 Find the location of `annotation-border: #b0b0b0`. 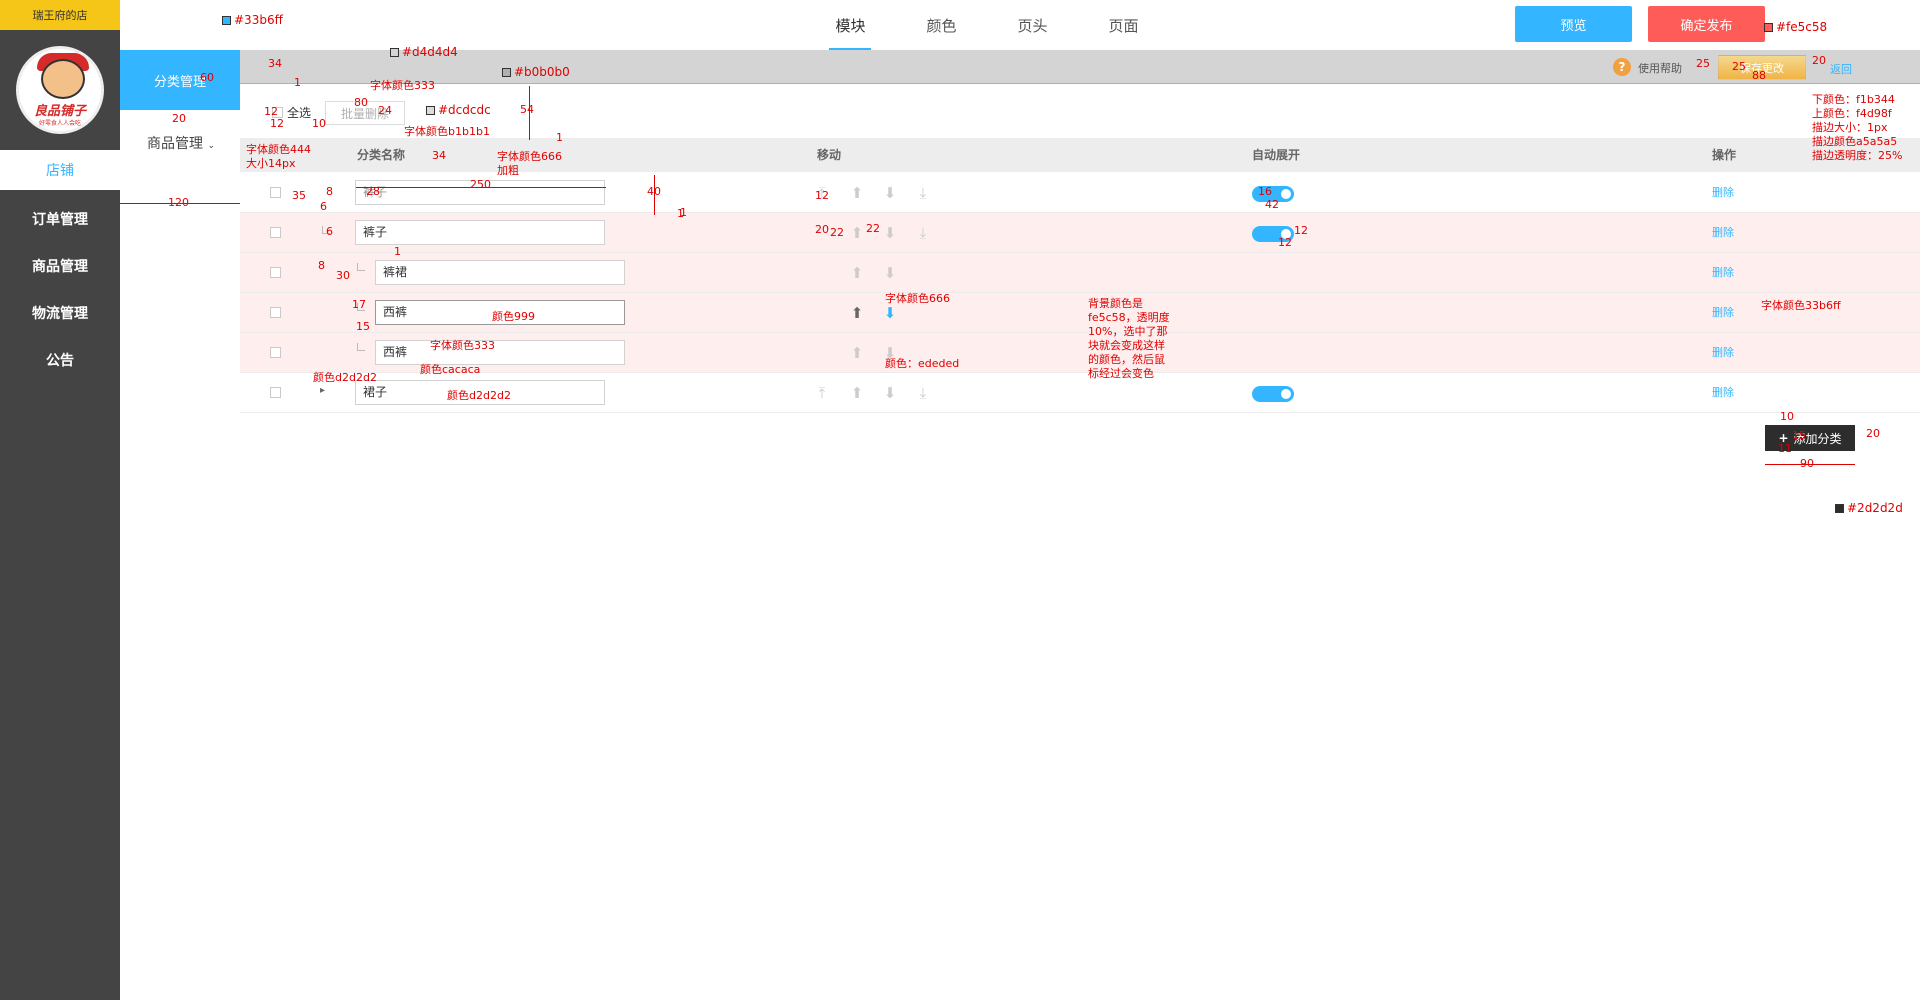

annotation-border: #b0b0b0 is located at coordinates (536, 72).